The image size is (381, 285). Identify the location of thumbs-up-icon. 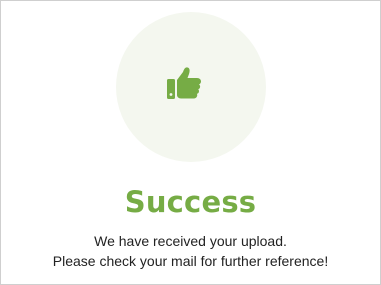
(184, 83).